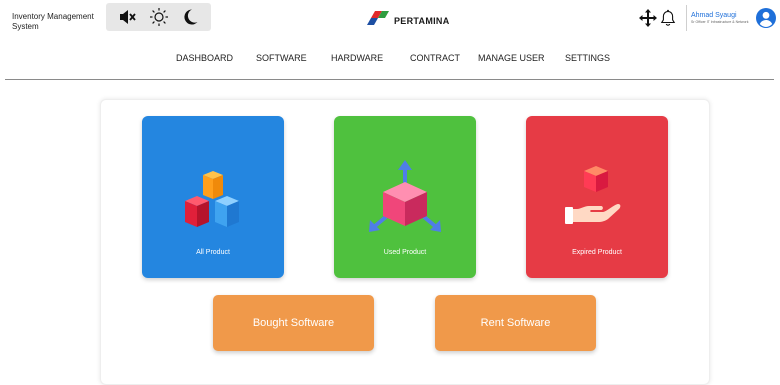  Describe the element at coordinates (53, 21) in the screenshot. I see `app-title: Inventory Management System` at that location.